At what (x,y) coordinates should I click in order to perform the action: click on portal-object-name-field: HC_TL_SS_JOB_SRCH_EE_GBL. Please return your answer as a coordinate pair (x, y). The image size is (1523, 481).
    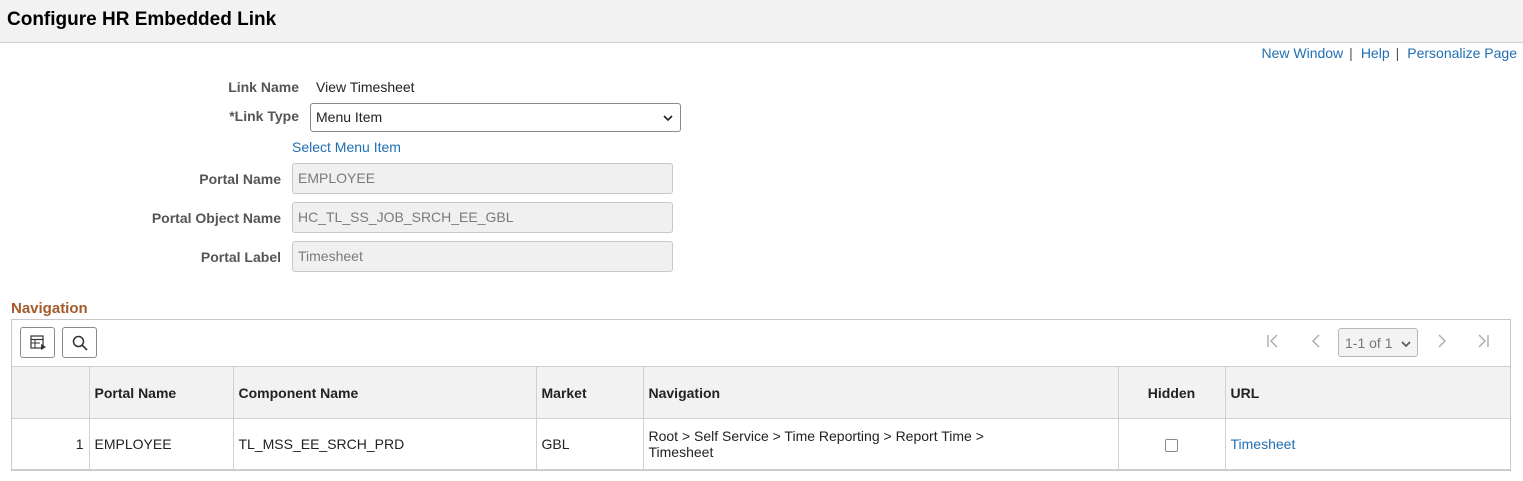
    Looking at the image, I should click on (482, 217).